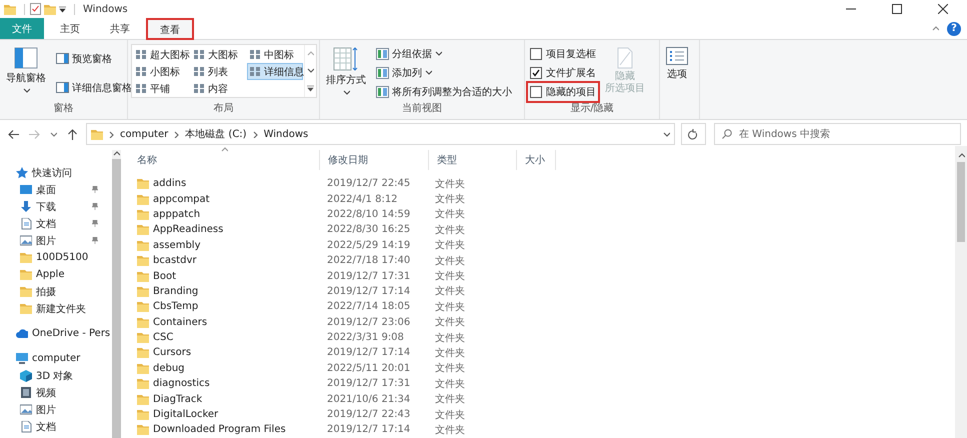 The height and width of the screenshot is (438, 967). Describe the element at coordinates (563, 53) in the screenshot. I see `checkbox-option: 项目复选框` at that location.